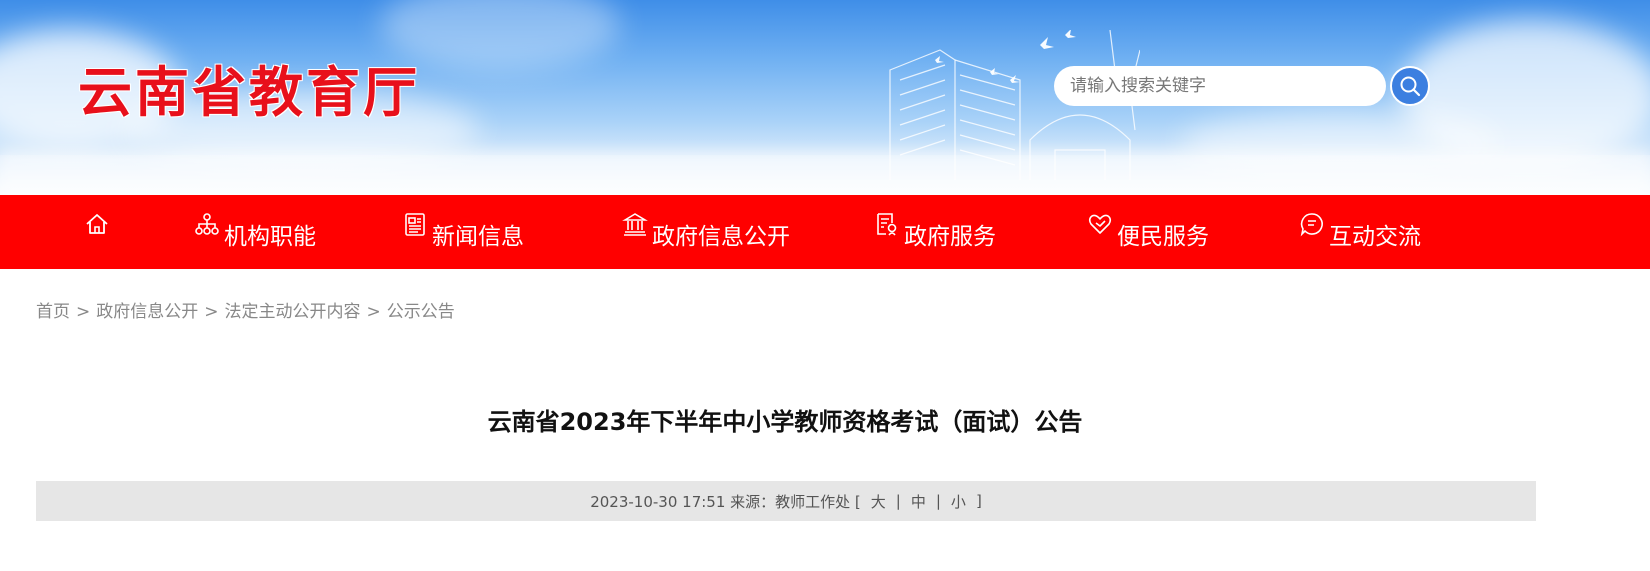  I want to click on breadcrumb-announcements-link: 公示公告, so click(421, 312).